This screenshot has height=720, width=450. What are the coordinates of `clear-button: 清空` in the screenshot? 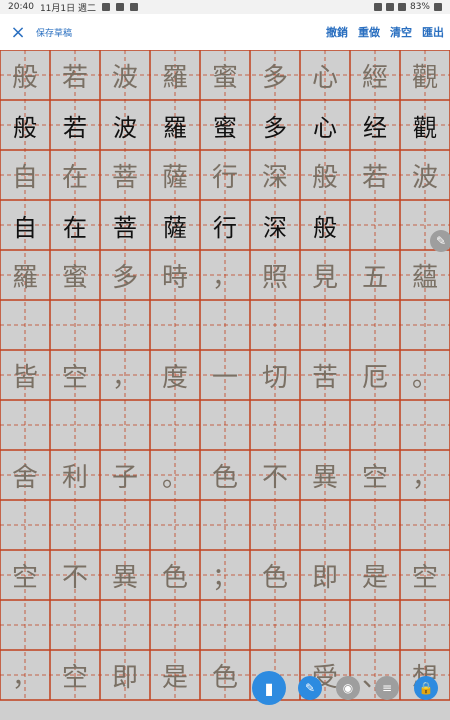 It's located at (401, 32).